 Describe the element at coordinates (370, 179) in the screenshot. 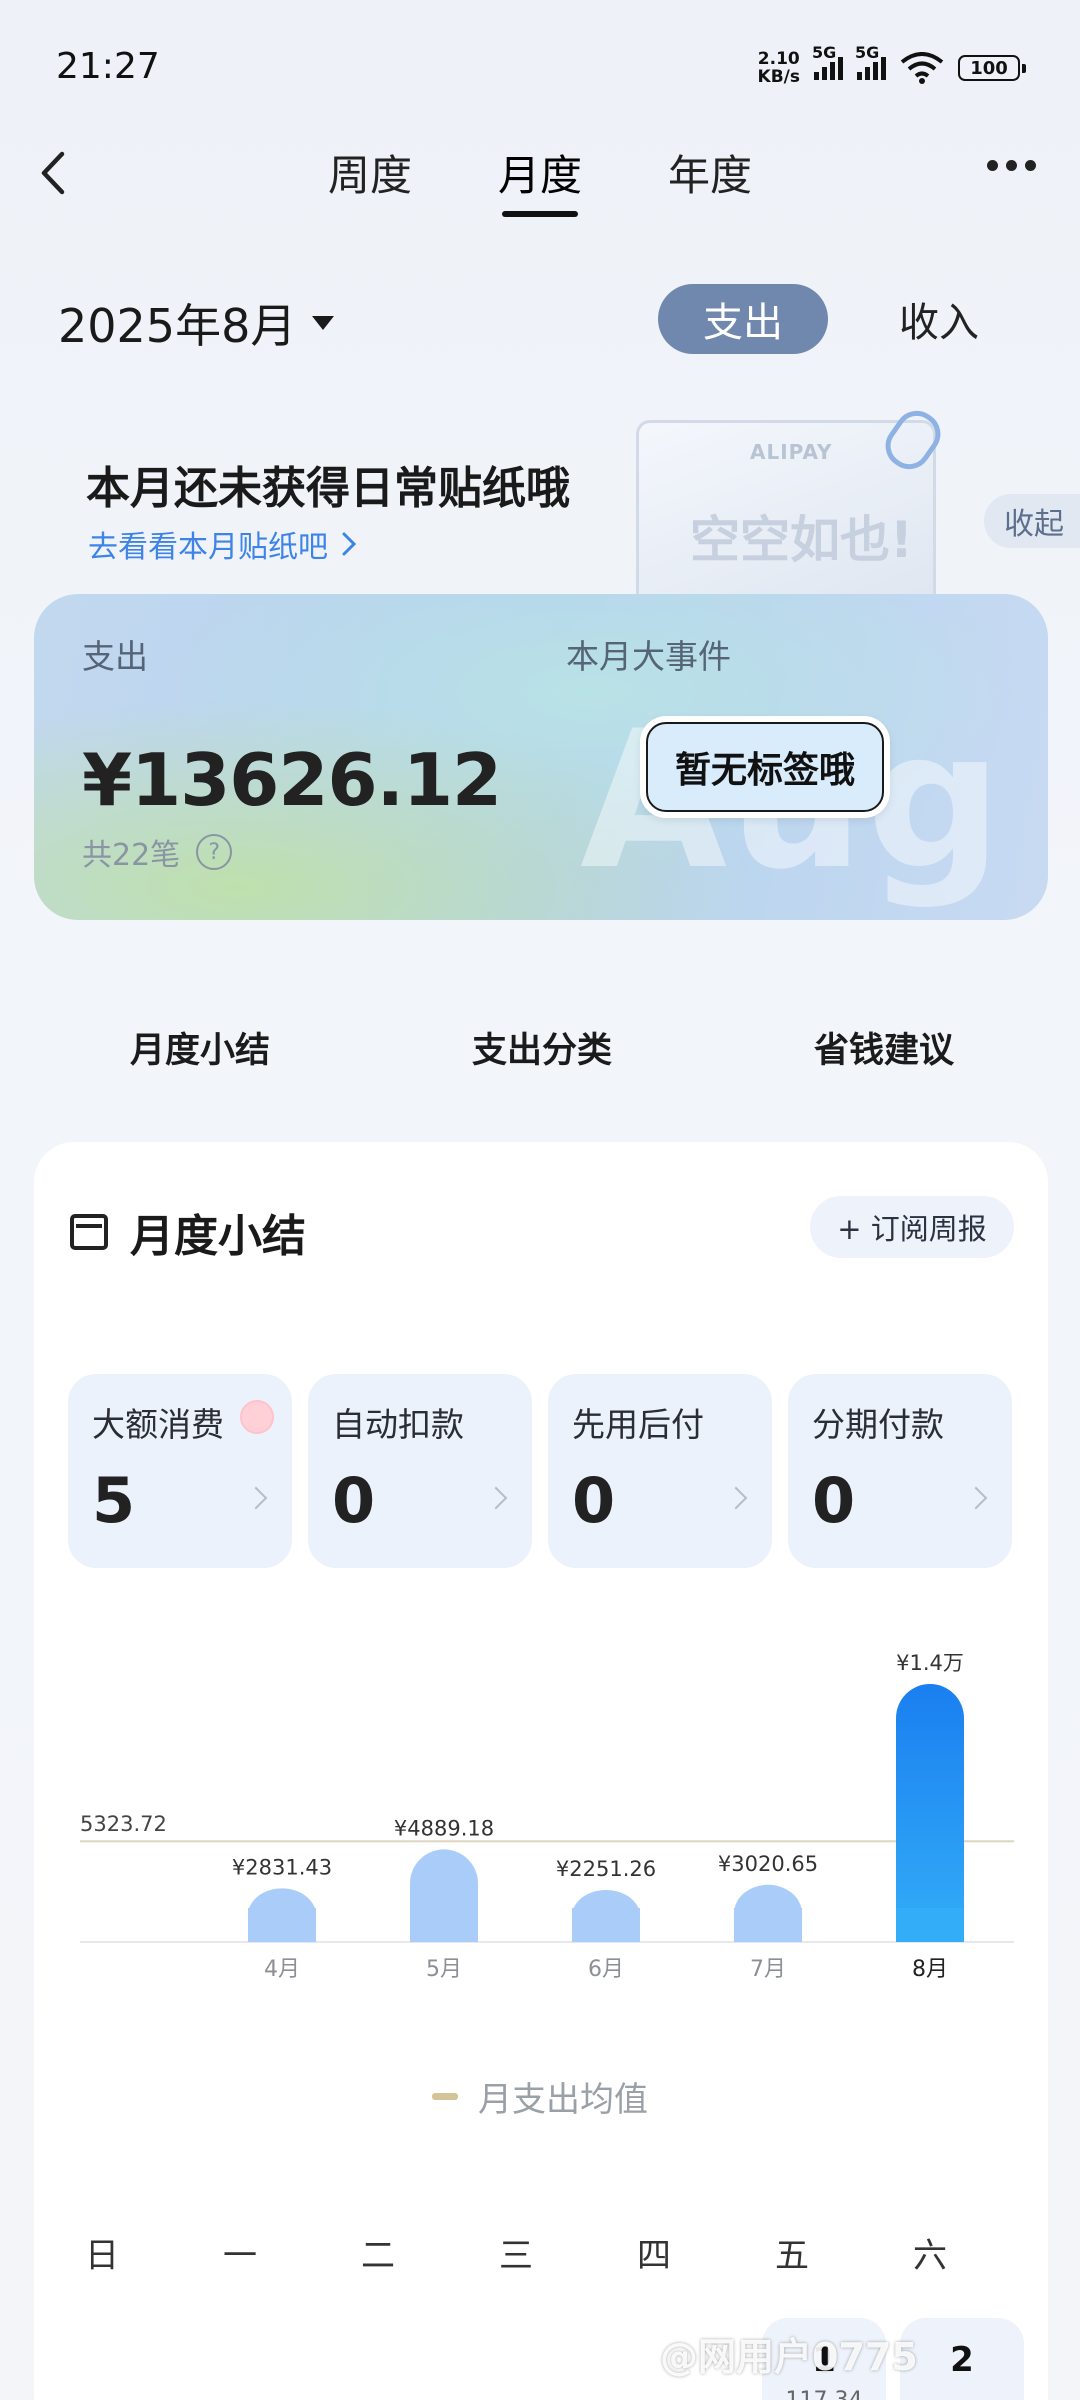

I see `tab-weekly: 周度` at that location.